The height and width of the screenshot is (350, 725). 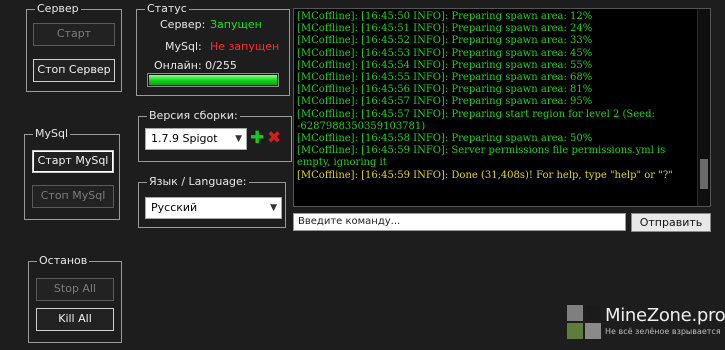 I want to click on plus-icon: ✚, so click(x=257, y=138).